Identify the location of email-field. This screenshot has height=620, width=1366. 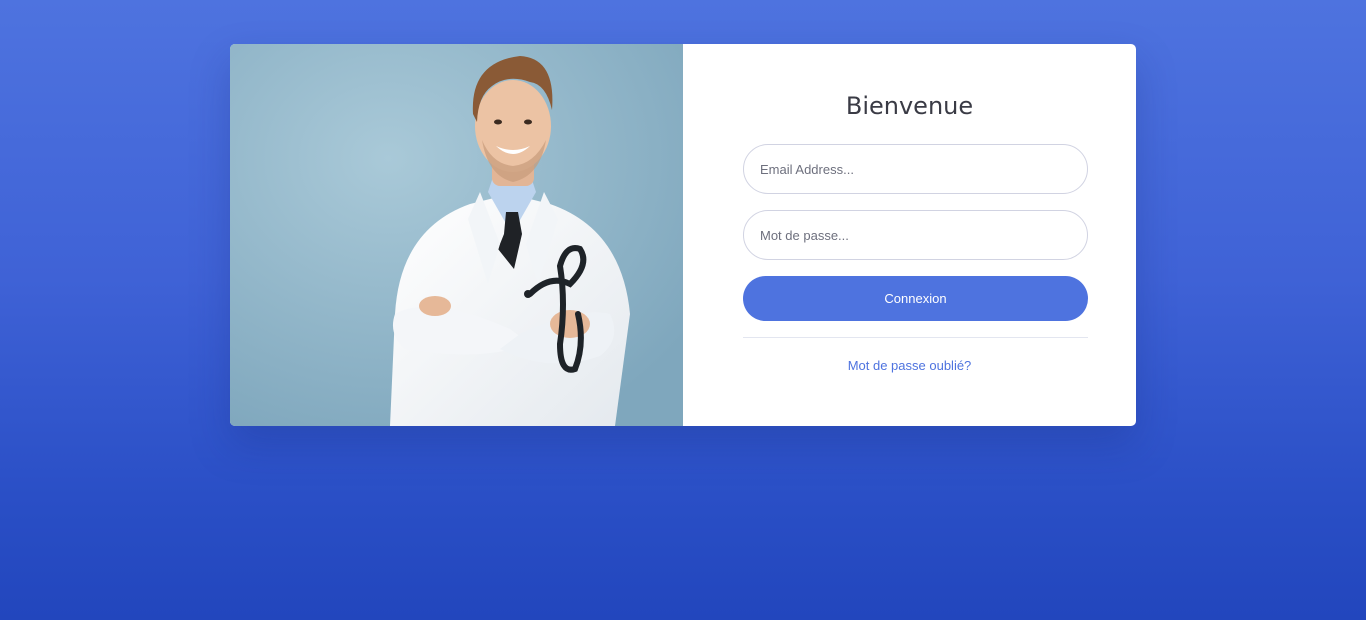
(915, 169).